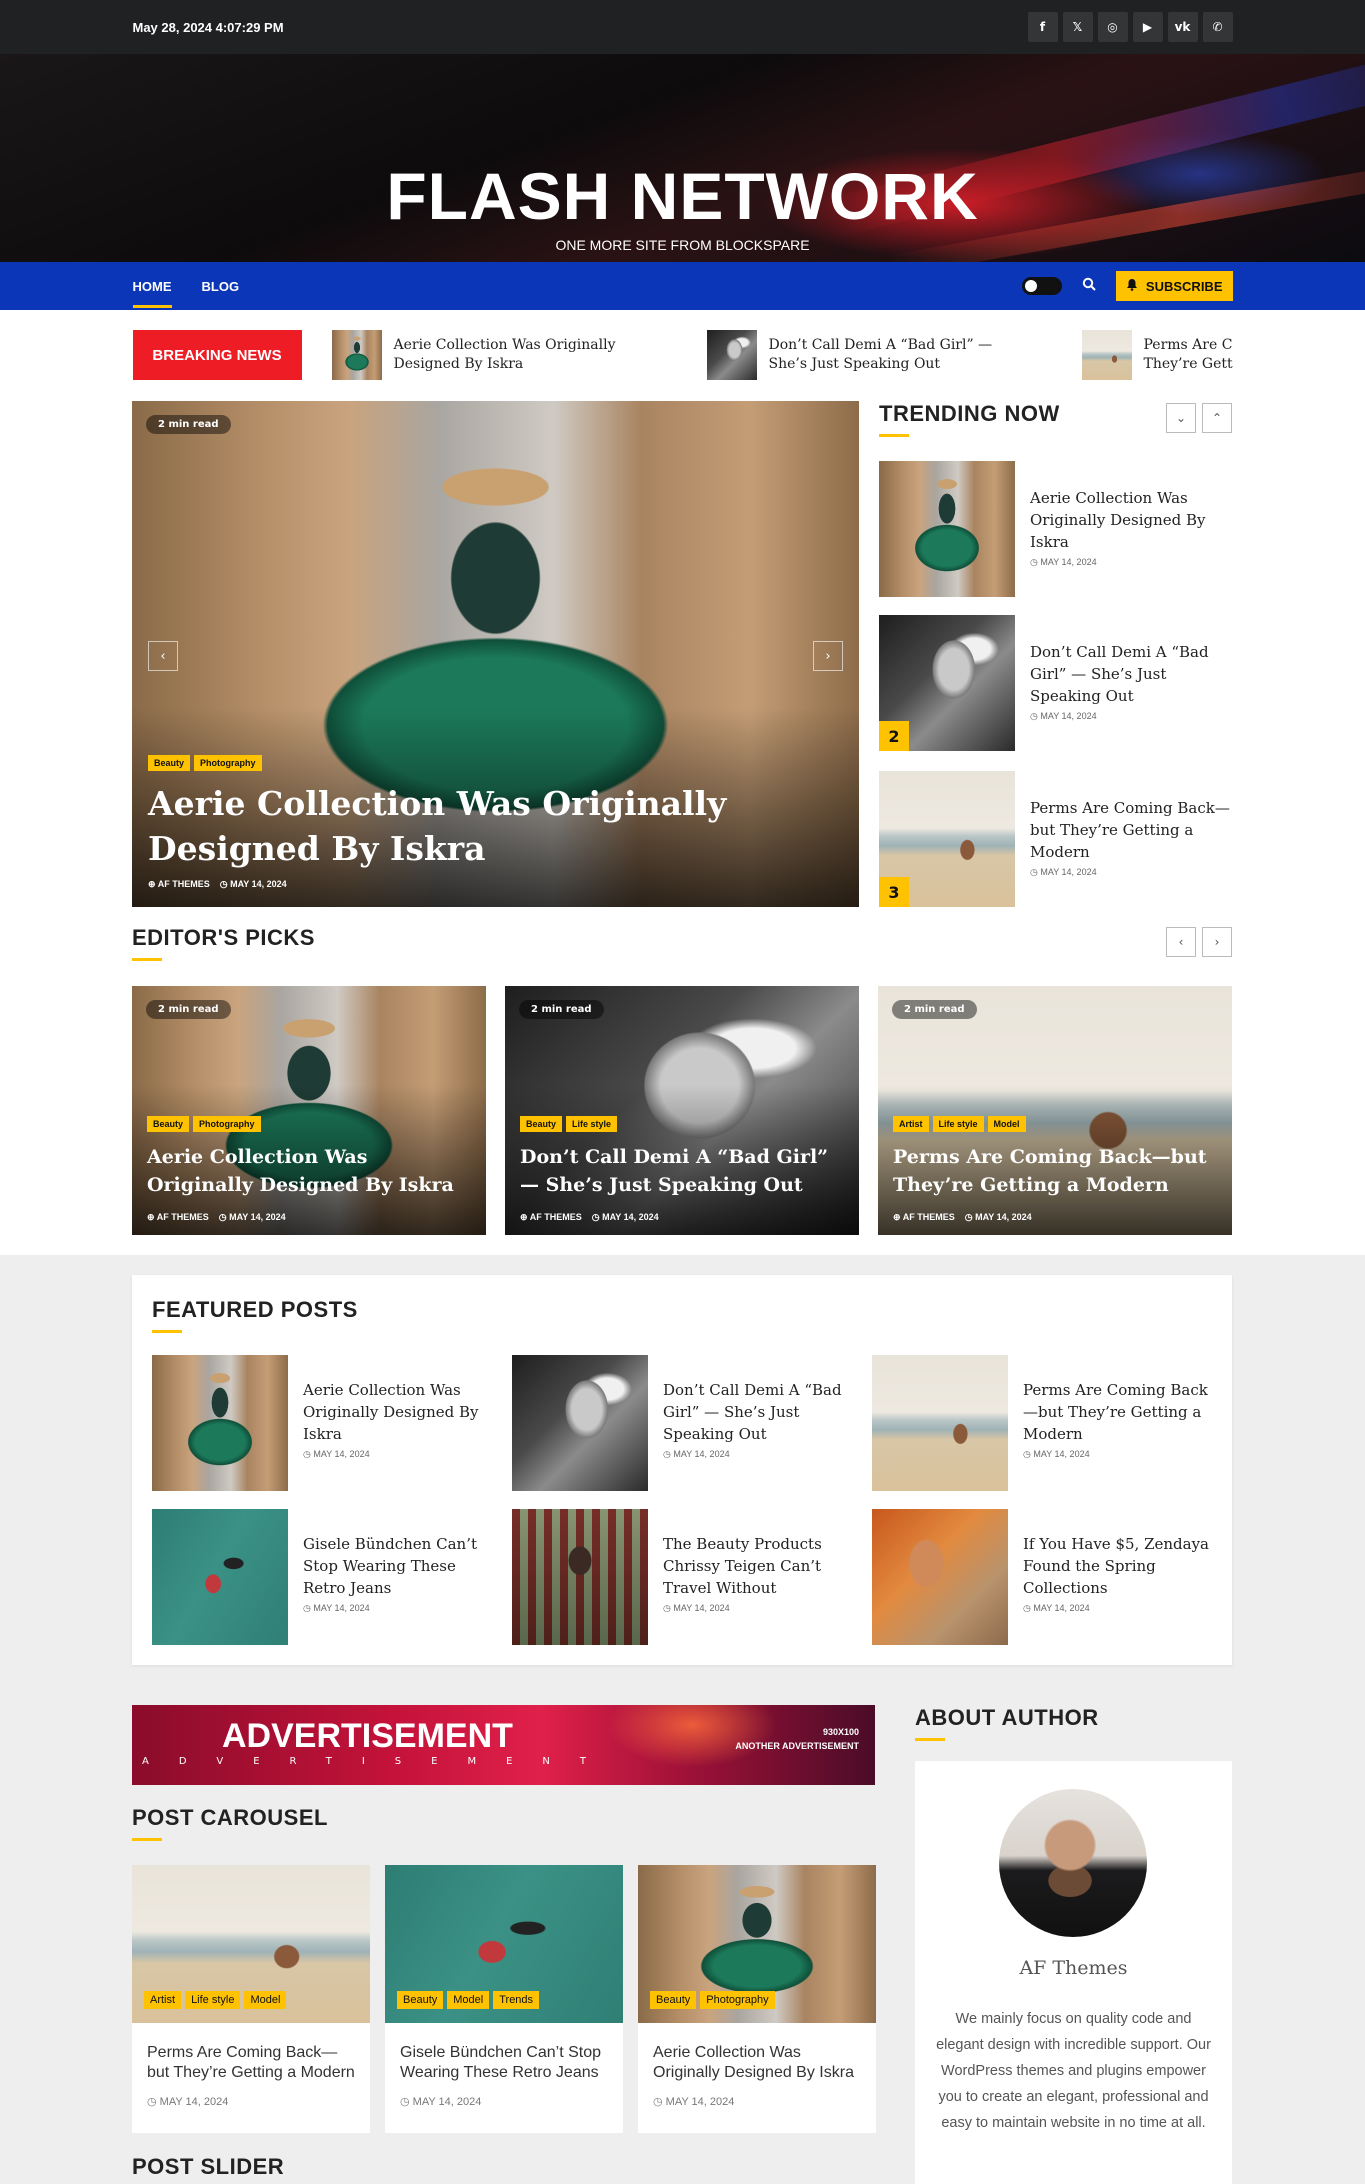  Describe the element at coordinates (221, 286) in the screenshot. I see `nav-item-blog: BLOG` at that location.